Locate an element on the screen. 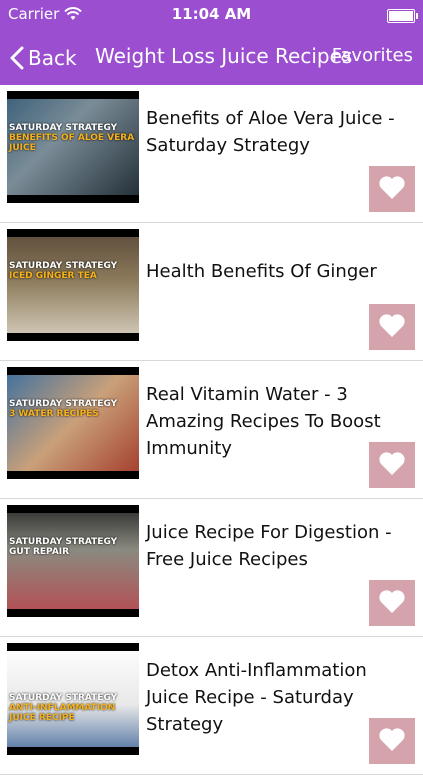 This screenshot has height=775, width=423. item-title: Health Benefits Of Ginger is located at coordinates (261, 271).